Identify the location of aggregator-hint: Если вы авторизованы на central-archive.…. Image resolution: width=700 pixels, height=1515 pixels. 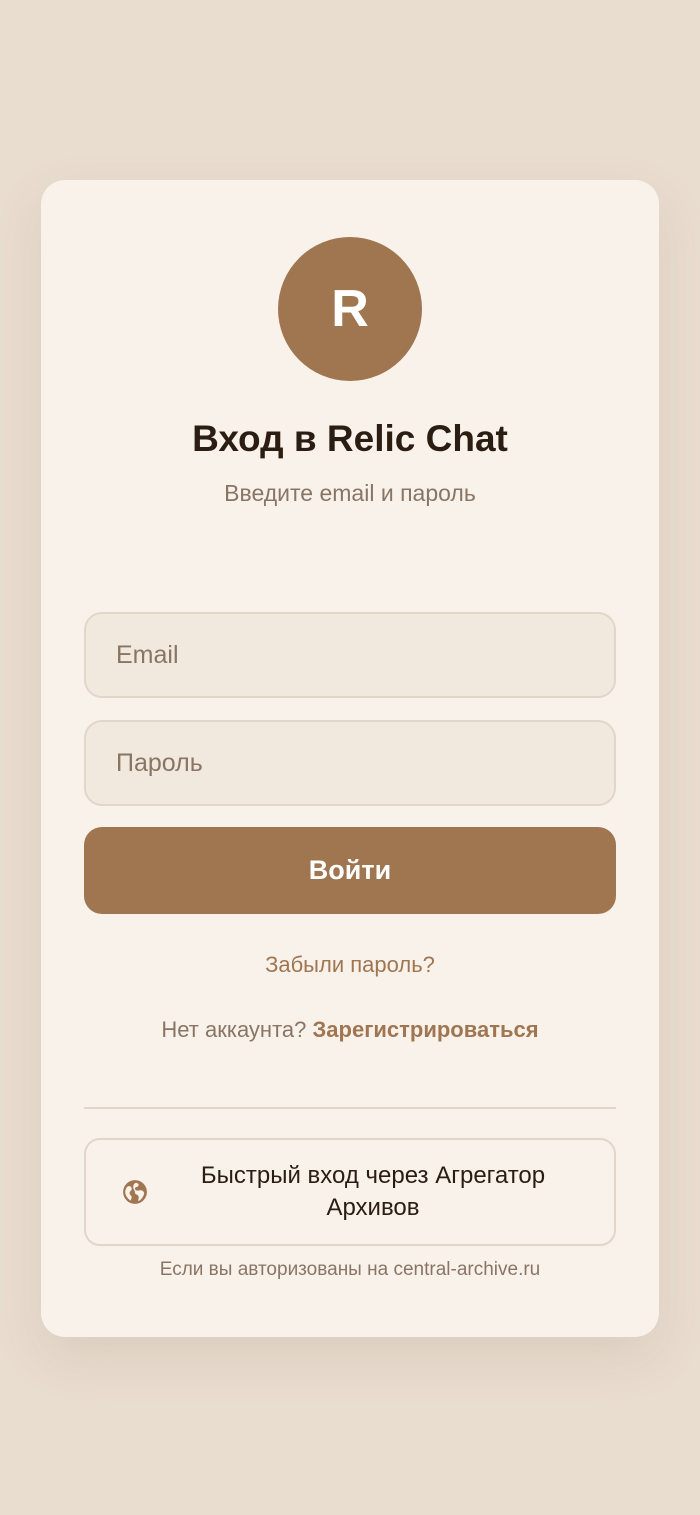
(350, 1269).